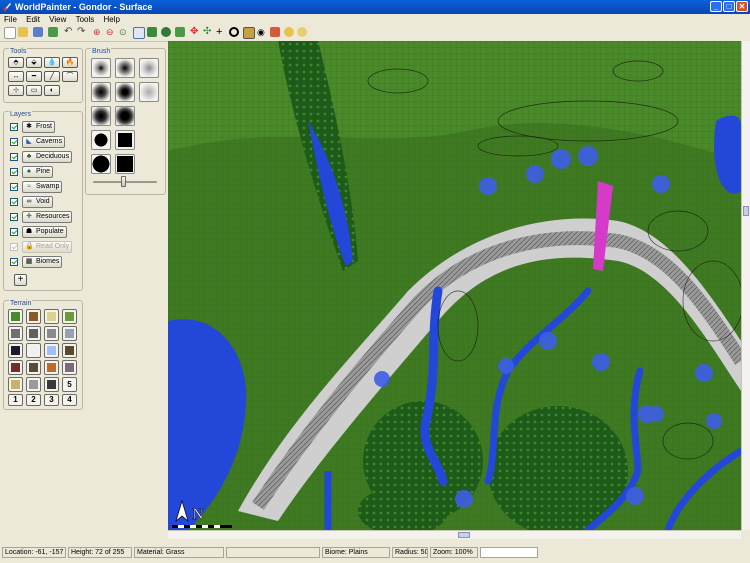 The image size is (750, 563). I want to click on terrain-obsidian, so click(15, 350).